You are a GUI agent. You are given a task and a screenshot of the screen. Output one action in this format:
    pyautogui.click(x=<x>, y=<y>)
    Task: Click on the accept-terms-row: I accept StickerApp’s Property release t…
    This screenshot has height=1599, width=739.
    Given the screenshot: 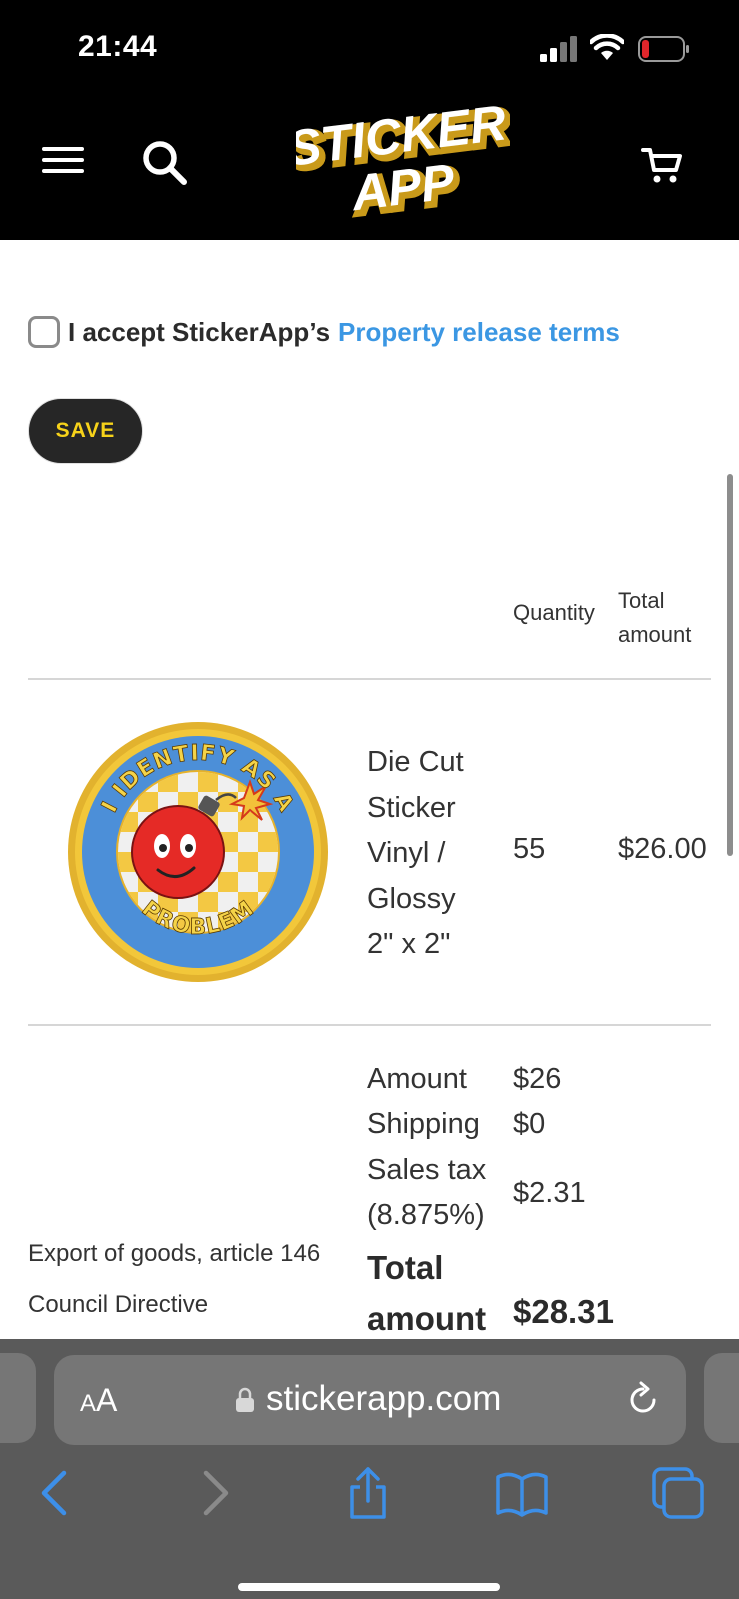 What is the action you would take?
    pyautogui.click(x=324, y=332)
    